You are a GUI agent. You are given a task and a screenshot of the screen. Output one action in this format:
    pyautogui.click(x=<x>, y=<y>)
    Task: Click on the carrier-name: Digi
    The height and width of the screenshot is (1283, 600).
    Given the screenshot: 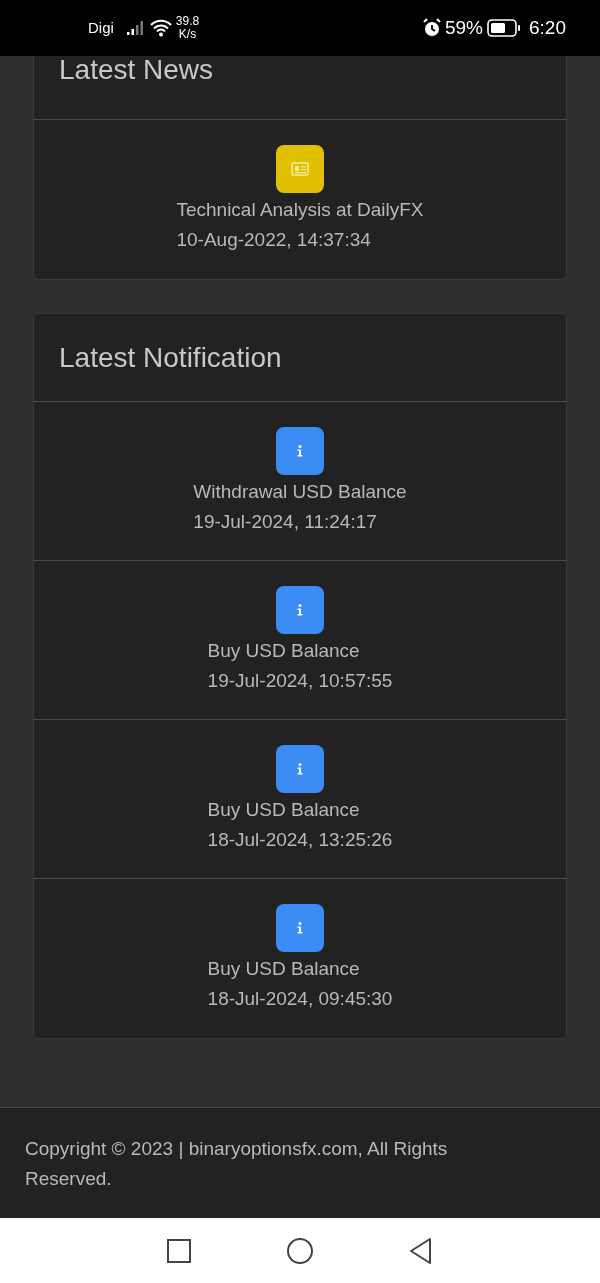 What is the action you would take?
    pyautogui.click(x=101, y=27)
    